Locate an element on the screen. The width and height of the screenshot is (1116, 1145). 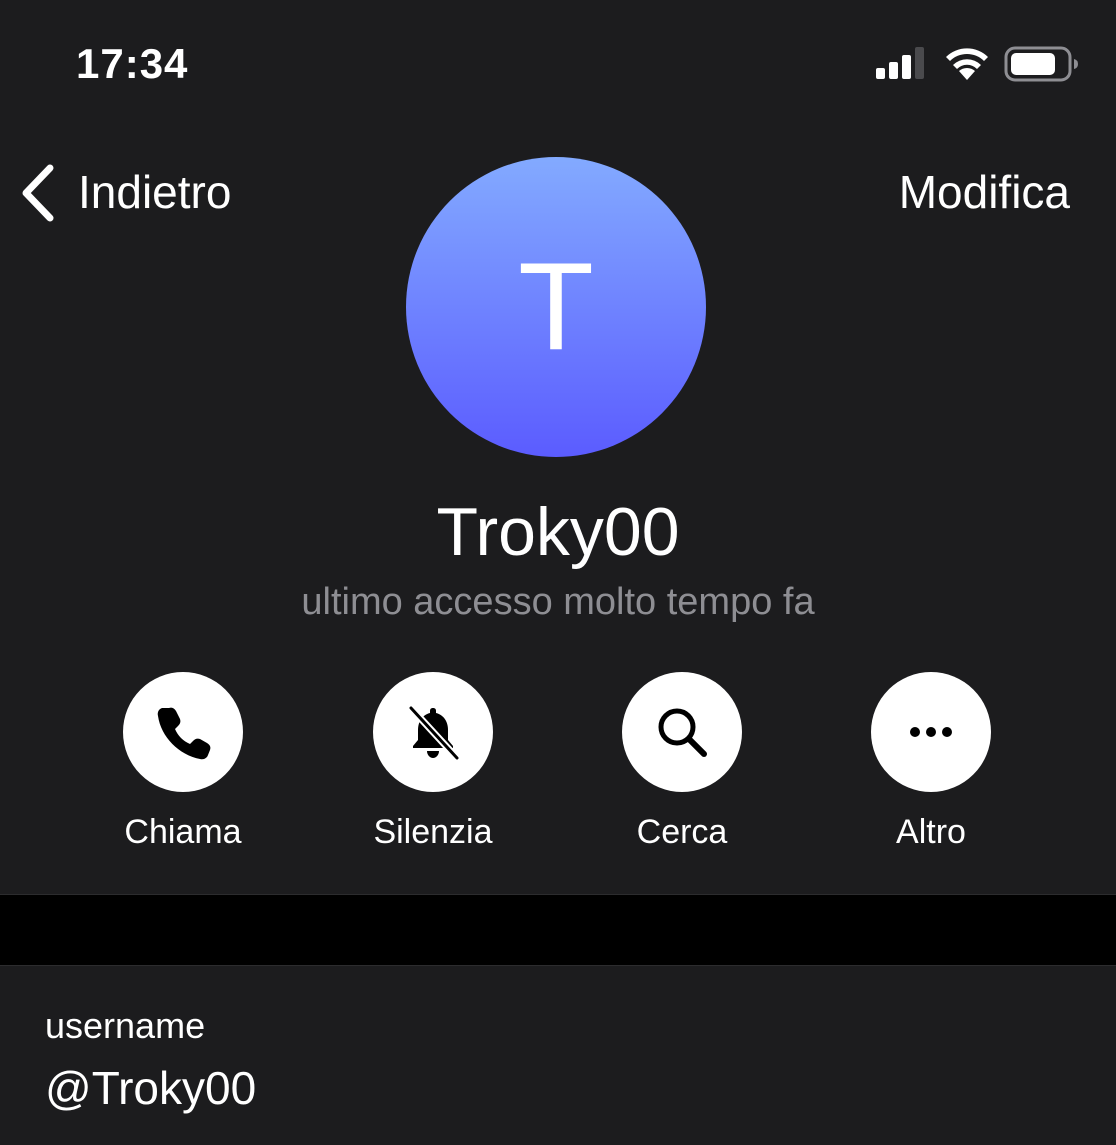
signal-bars-icon is located at coordinates (900, 63).